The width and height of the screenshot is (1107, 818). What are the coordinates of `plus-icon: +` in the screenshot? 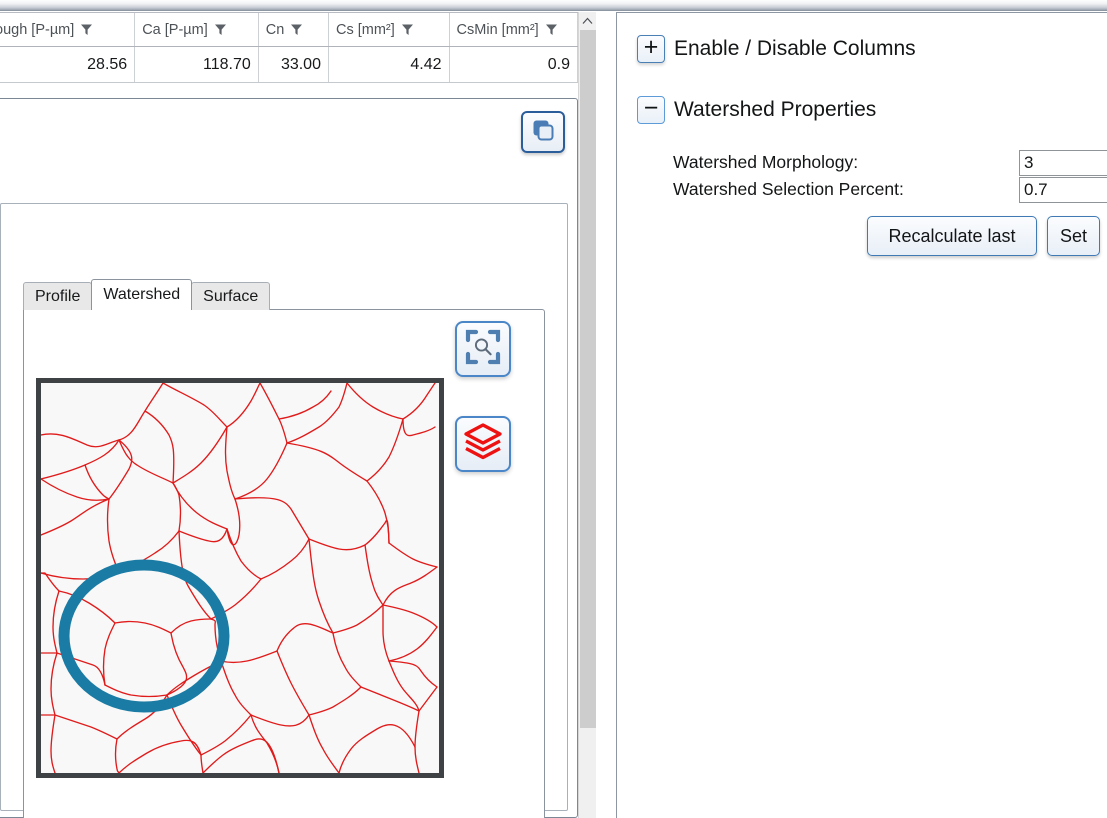 It's located at (651, 49).